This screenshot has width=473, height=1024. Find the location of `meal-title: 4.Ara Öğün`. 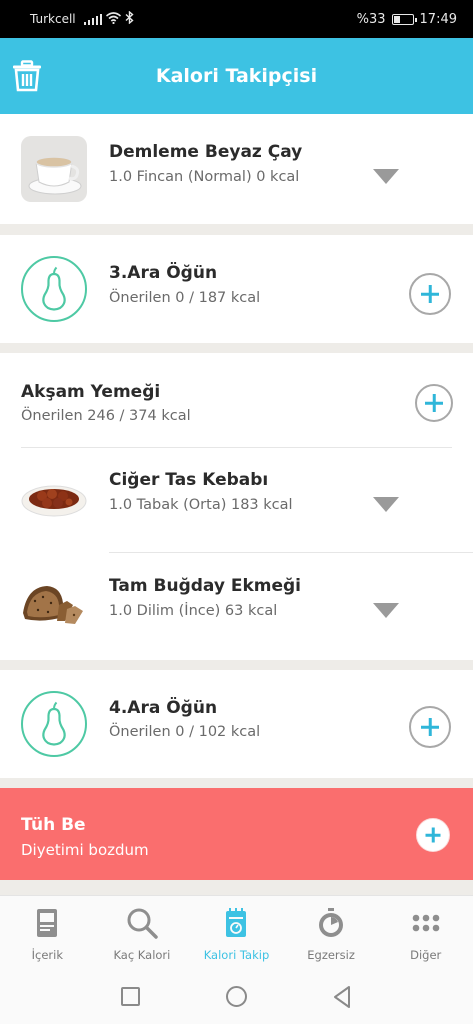

meal-title: 4.Ara Öğün is located at coordinates (163, 708).